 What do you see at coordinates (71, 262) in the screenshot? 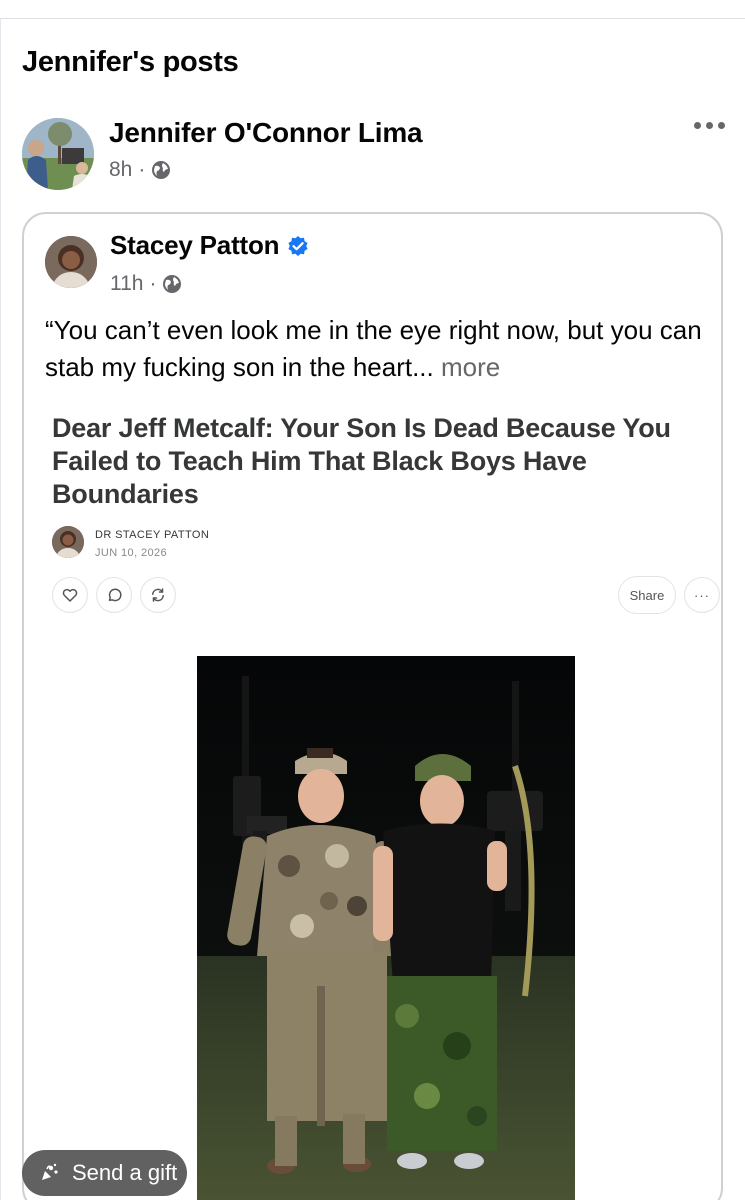
I see `shared-author-avatar` at bounding box center [71, 262].